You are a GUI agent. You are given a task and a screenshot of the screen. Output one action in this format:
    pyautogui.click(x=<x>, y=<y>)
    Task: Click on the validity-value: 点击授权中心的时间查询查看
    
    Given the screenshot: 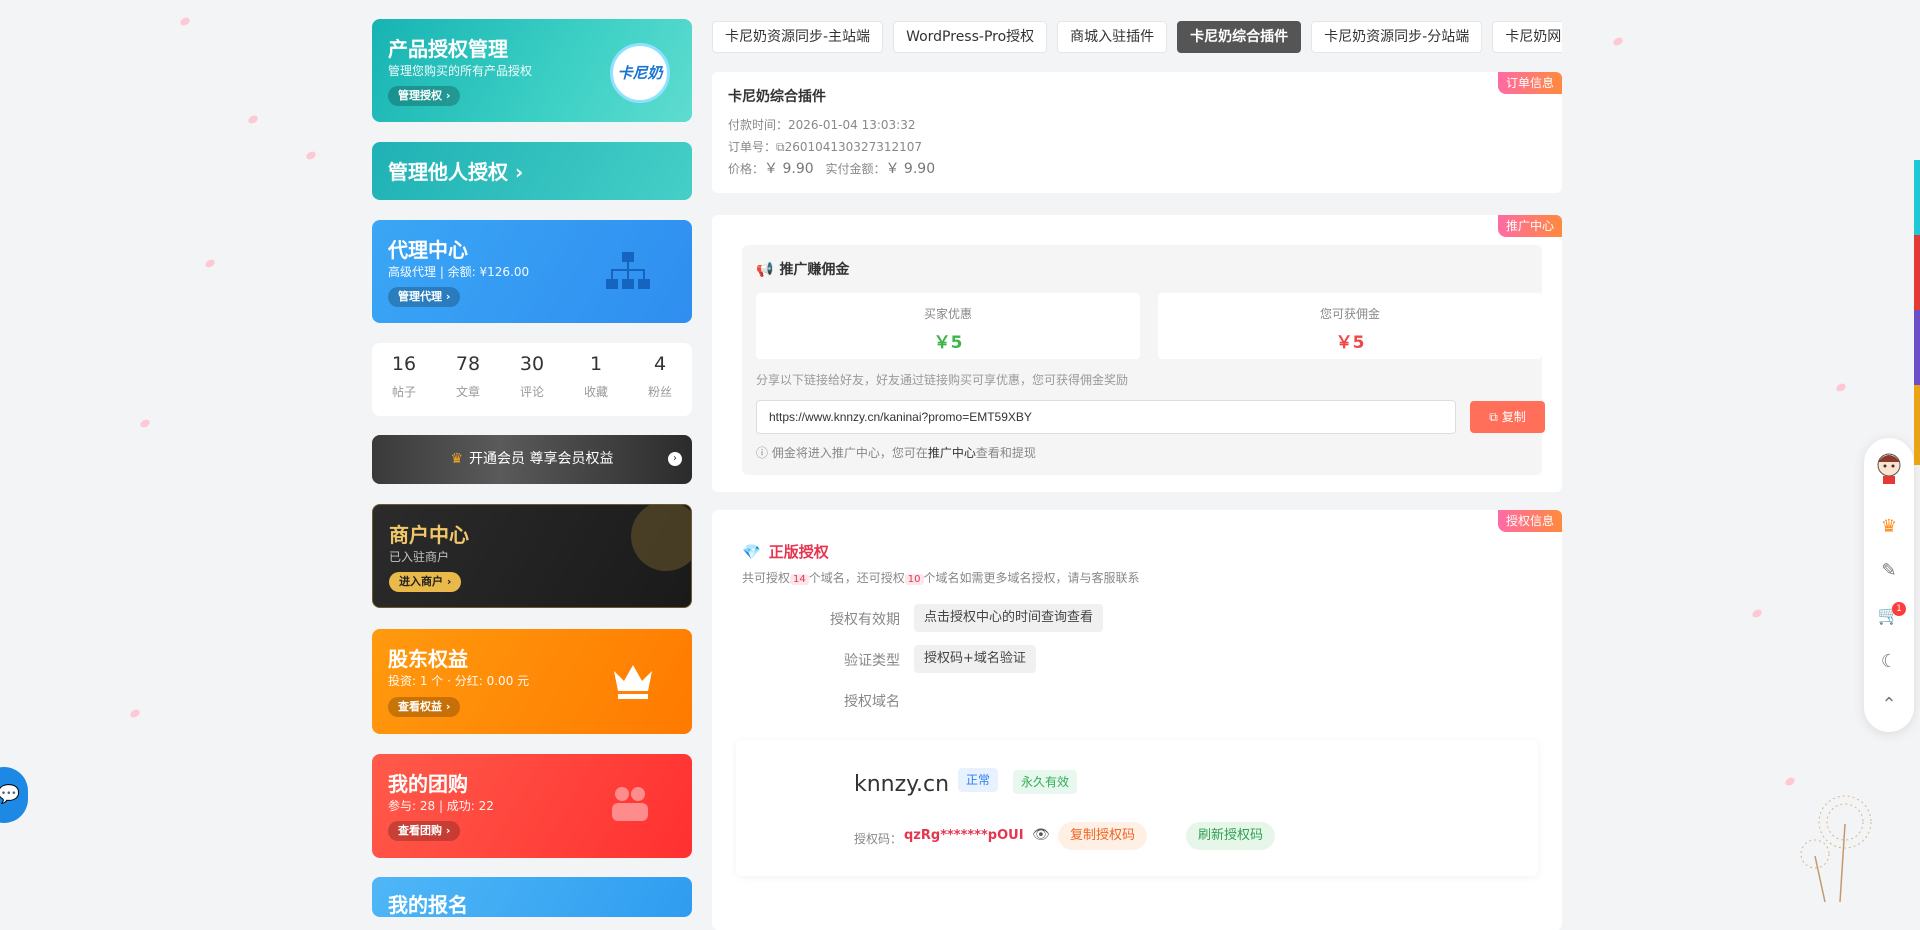 What is the action you would take?
    pyautogui.click(x=1009, y=618)
    